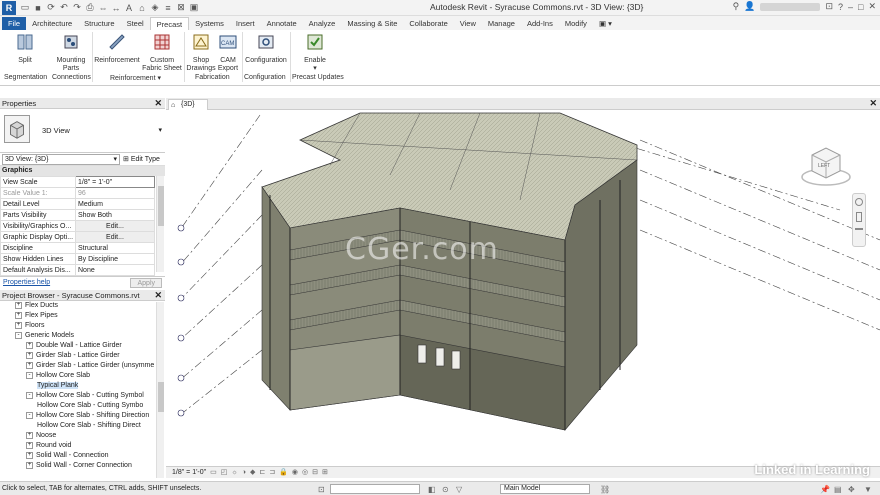  I want to click on user-icon: 👤, so click(749, 6).